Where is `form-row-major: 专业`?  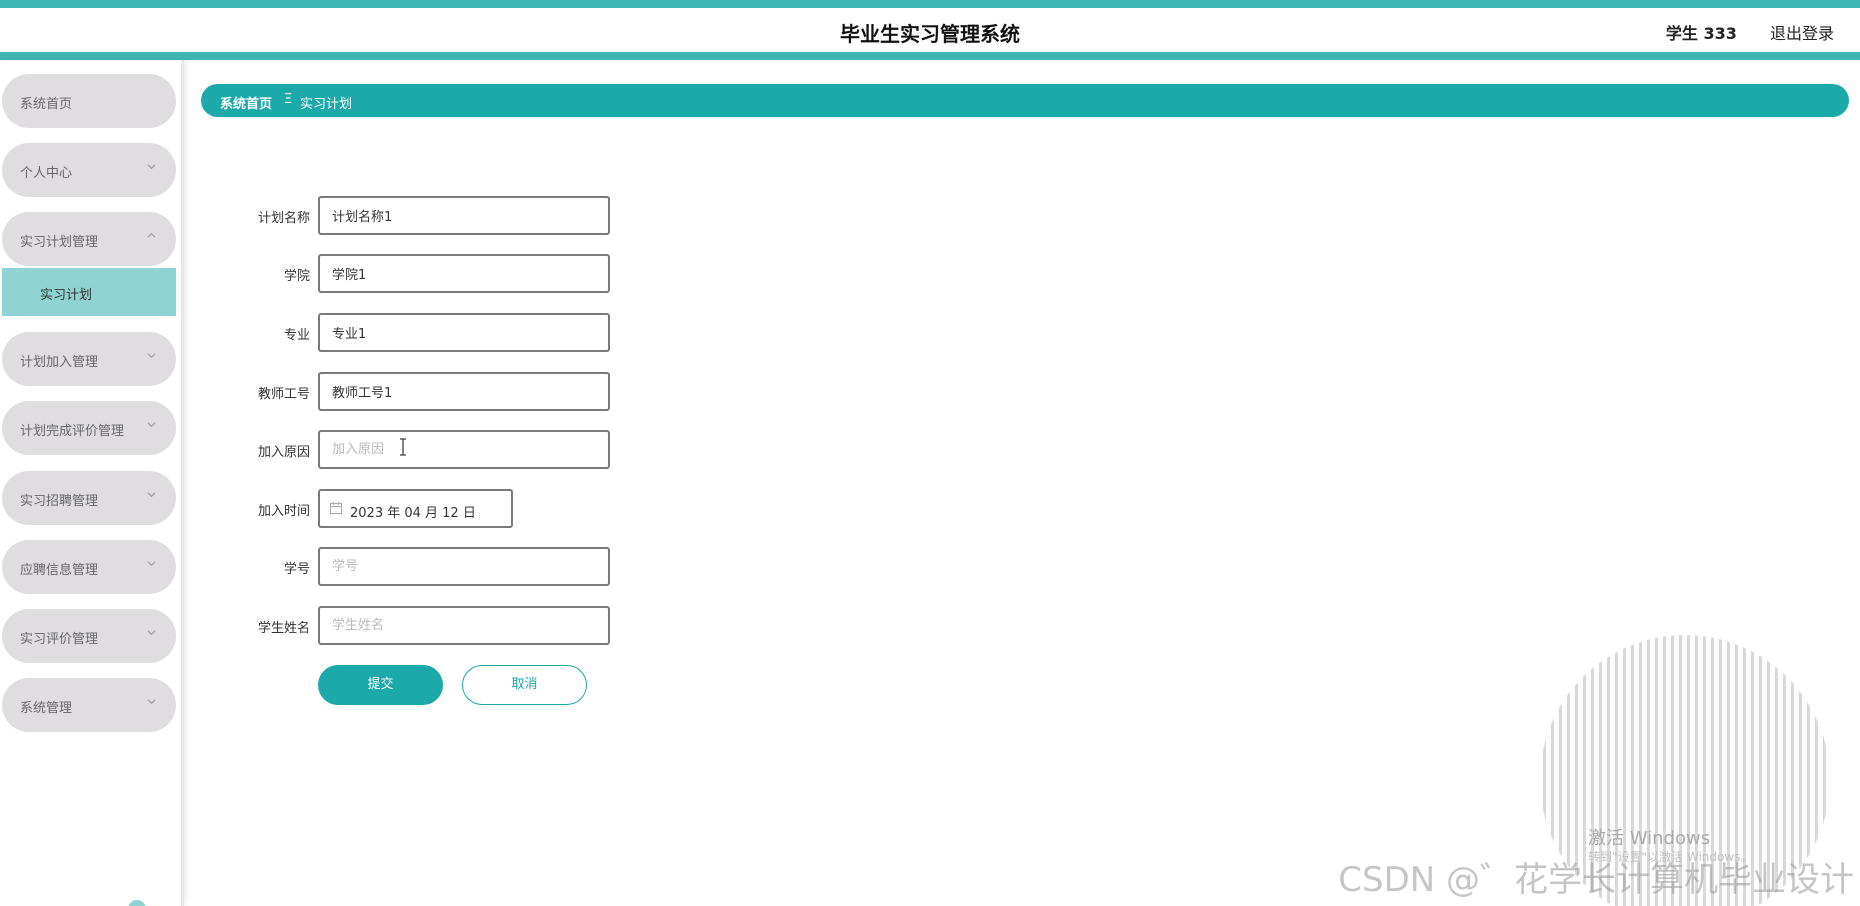
form-row-major: 专业 is located at coordinates (410, 333).